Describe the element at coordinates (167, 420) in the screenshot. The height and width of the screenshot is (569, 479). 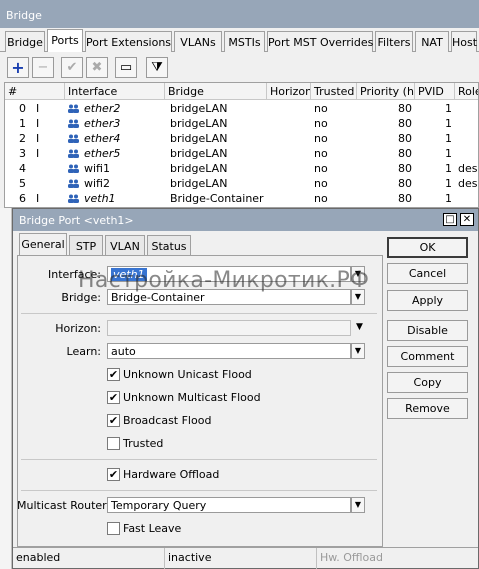
I see `broadcast-flood-label: Broadcast Flood` at that location.